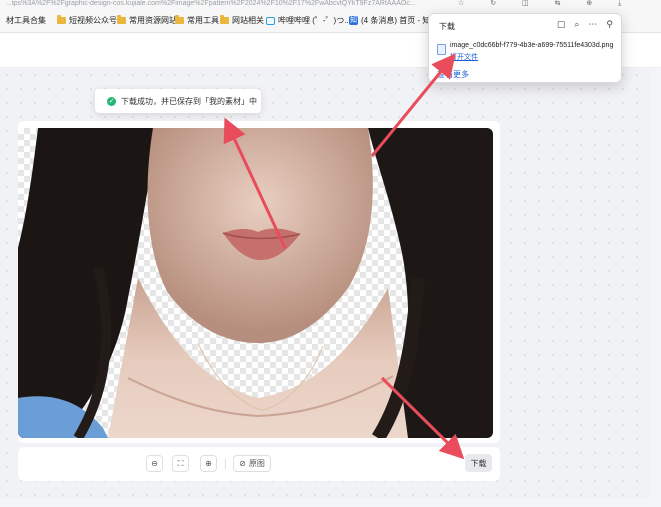  I want to click on zoom-out-button: ⊖, so click(154, 463).